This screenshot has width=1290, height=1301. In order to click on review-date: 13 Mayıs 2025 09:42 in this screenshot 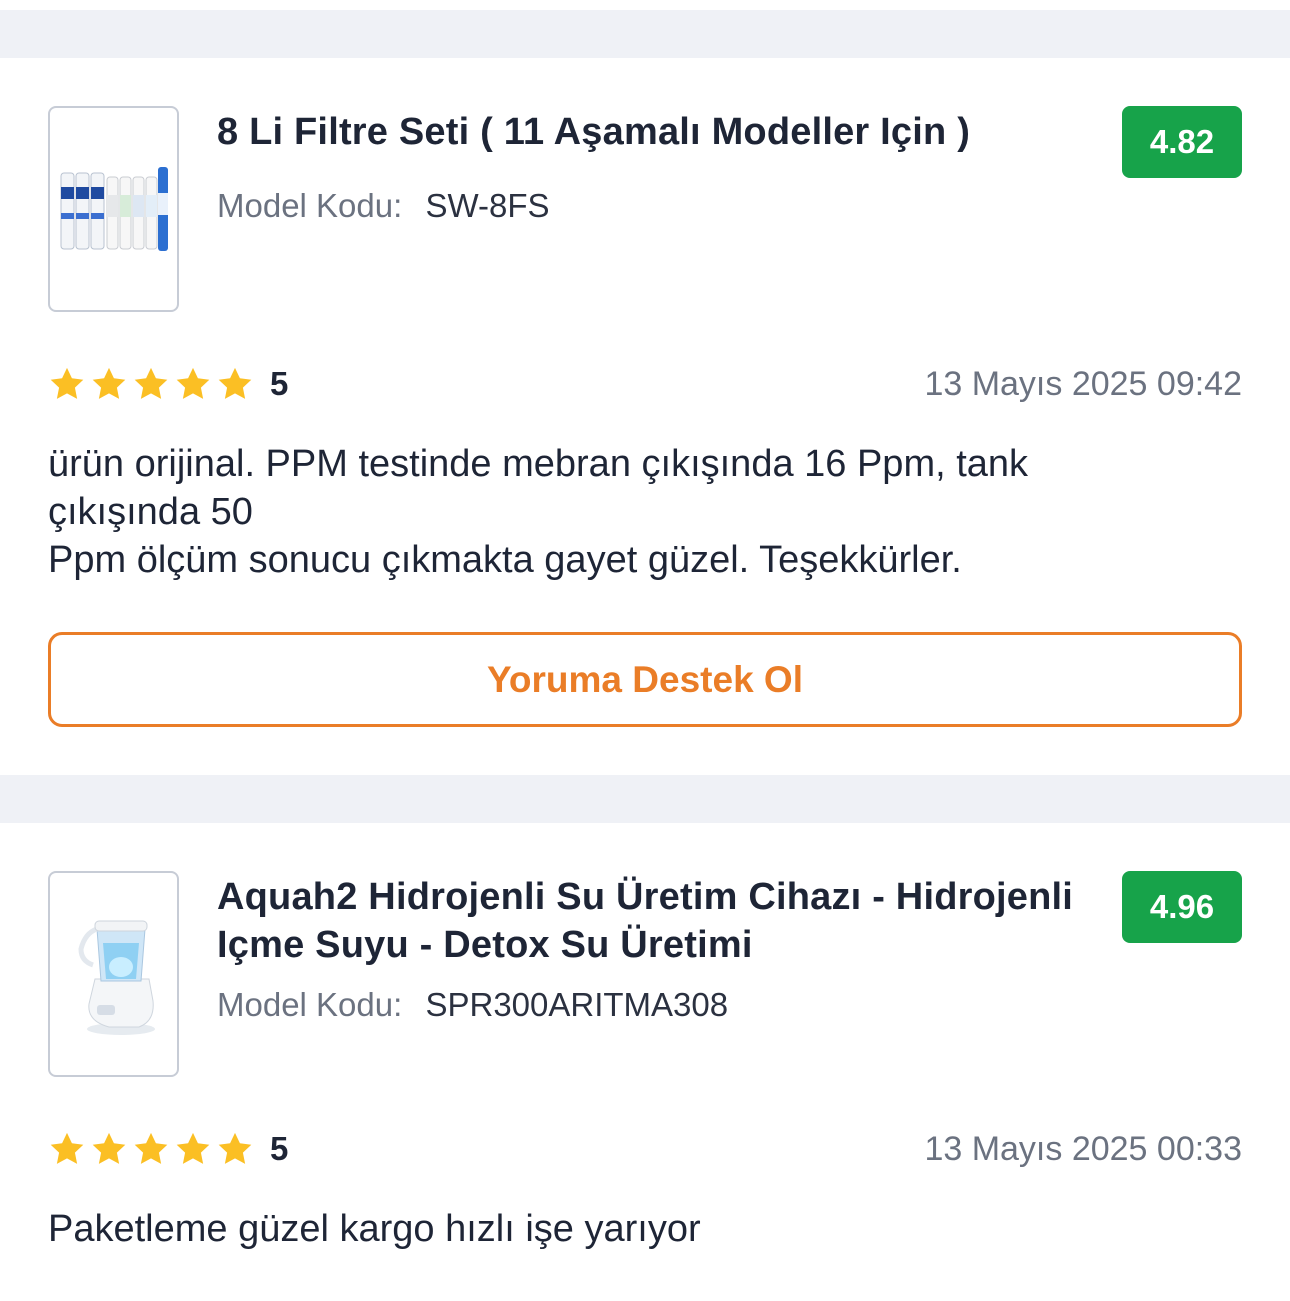, I will do `click(1083, 383)`.